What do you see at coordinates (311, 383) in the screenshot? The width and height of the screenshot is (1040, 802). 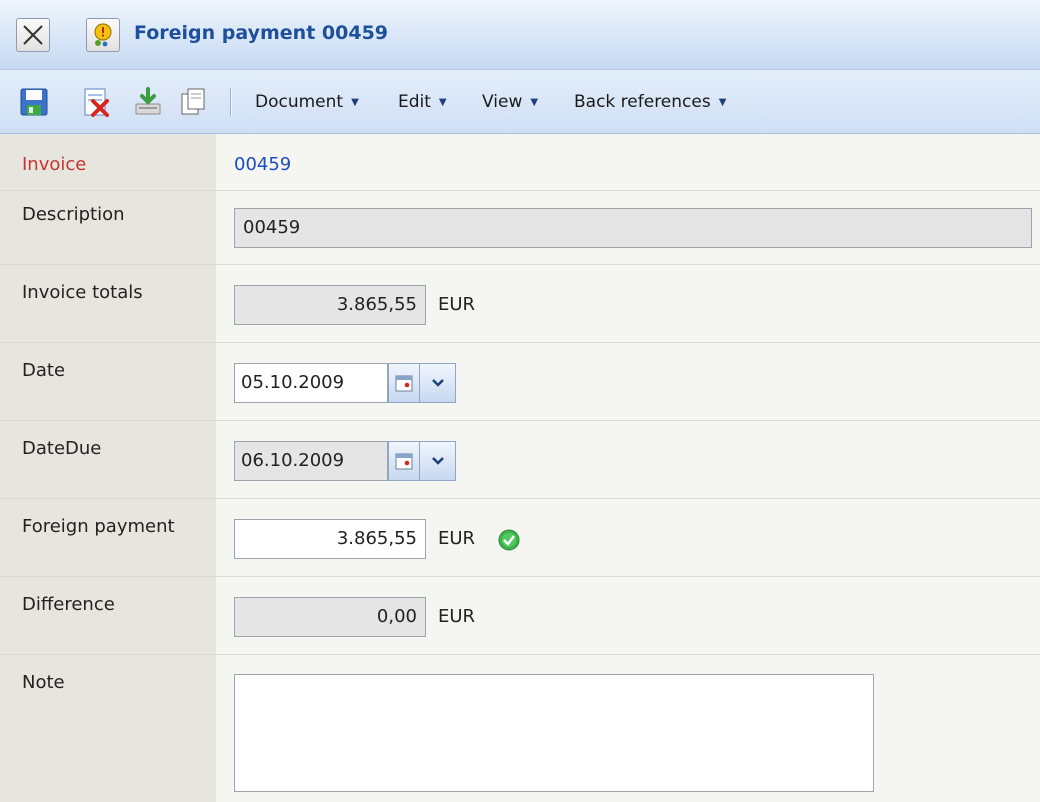 I see `date-input: 05.10.2009` at bounding box center [311, 383].